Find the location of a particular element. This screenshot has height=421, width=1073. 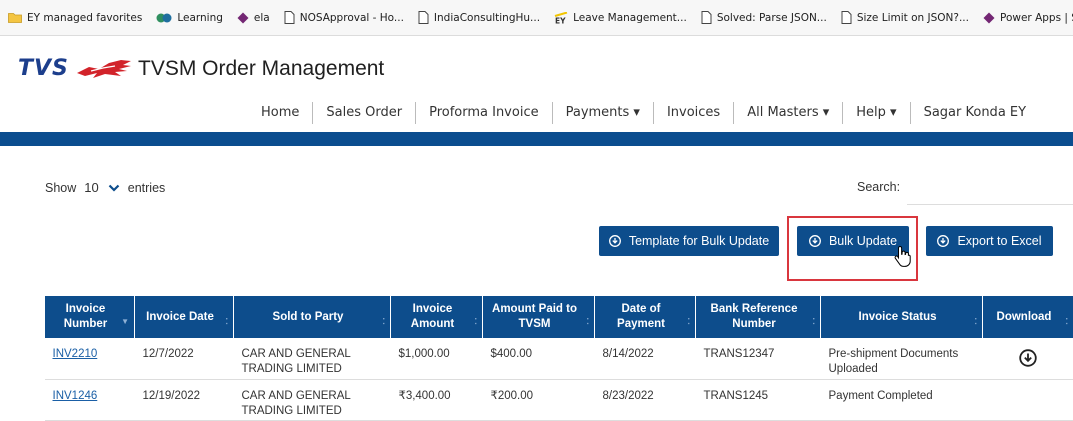

invoice-link: INV2210 is located at coordinates (75, 354).